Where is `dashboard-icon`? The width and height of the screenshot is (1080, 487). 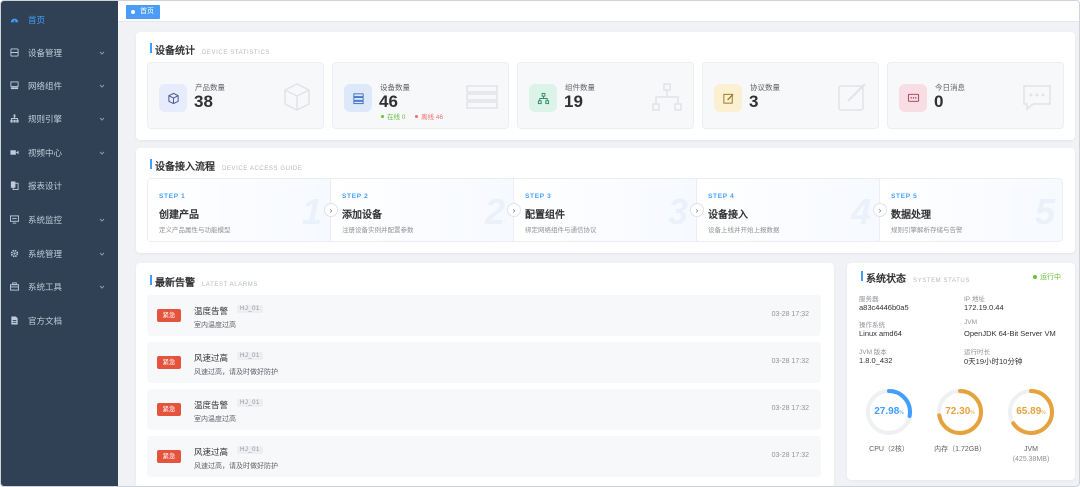 dashboard-icon is located at coordinates (14, 19).